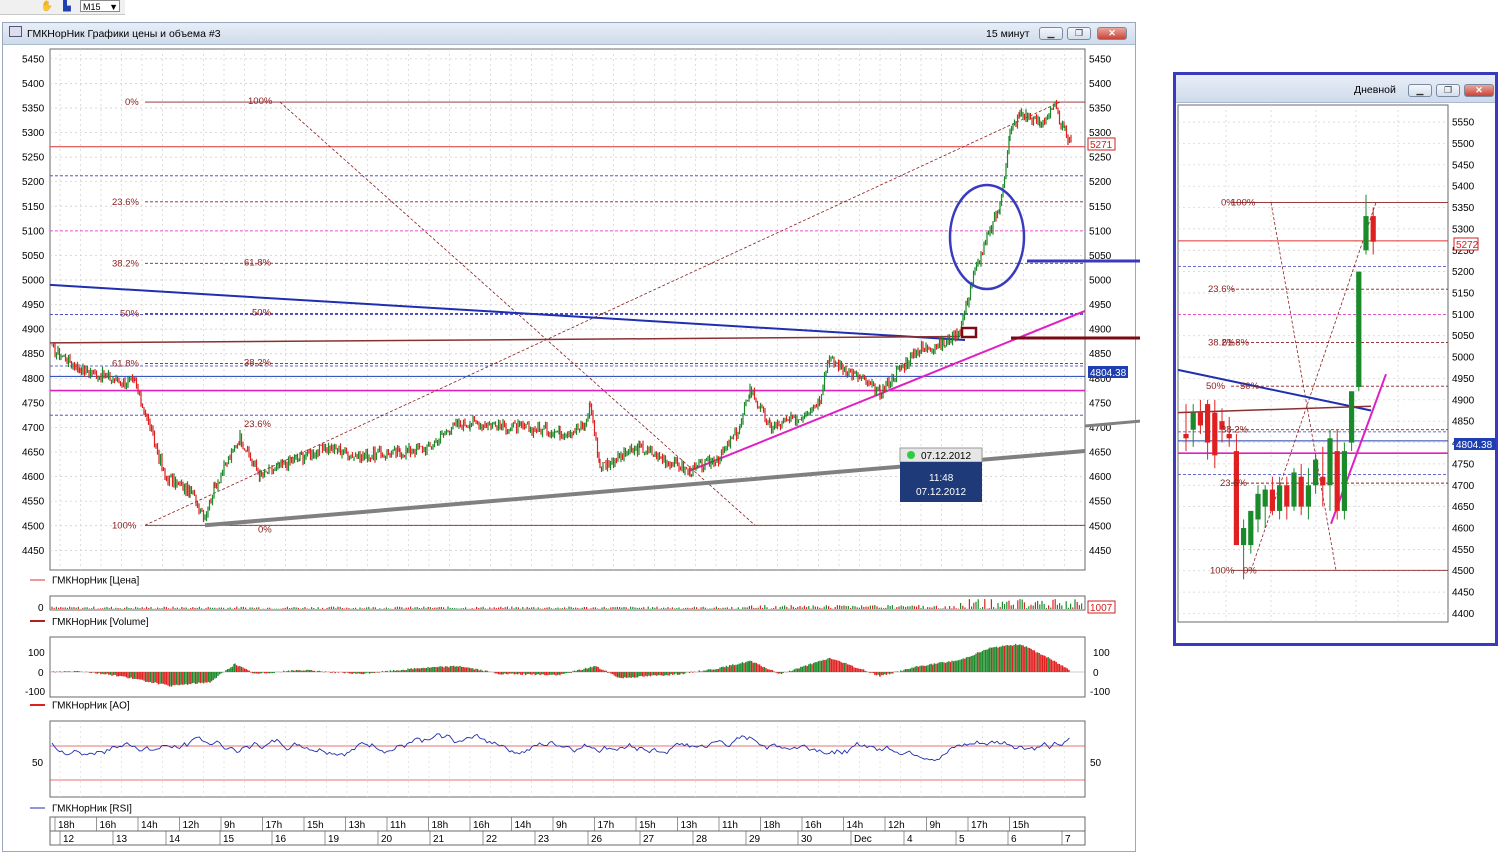 The image size is (1500, 852). What do you see at coordinates (33, 526) in the screenshot?
I see `price-y-tick: 4500` at bounding box center [33, 526].